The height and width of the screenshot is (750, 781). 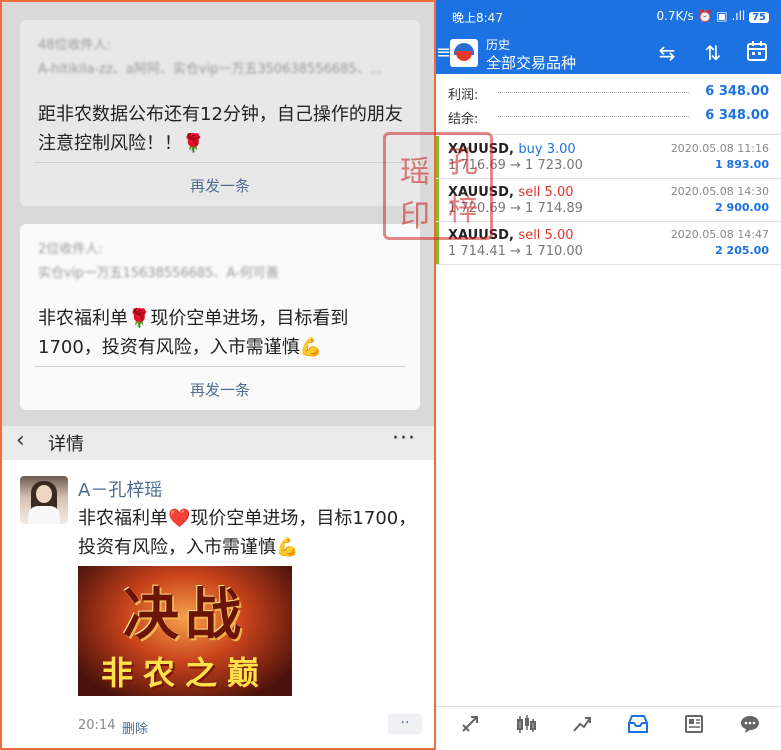 What do you see at coordinates (415, 216) in the screenshot?
I see `stamp-char: 印` at bounding box center [415, 216].